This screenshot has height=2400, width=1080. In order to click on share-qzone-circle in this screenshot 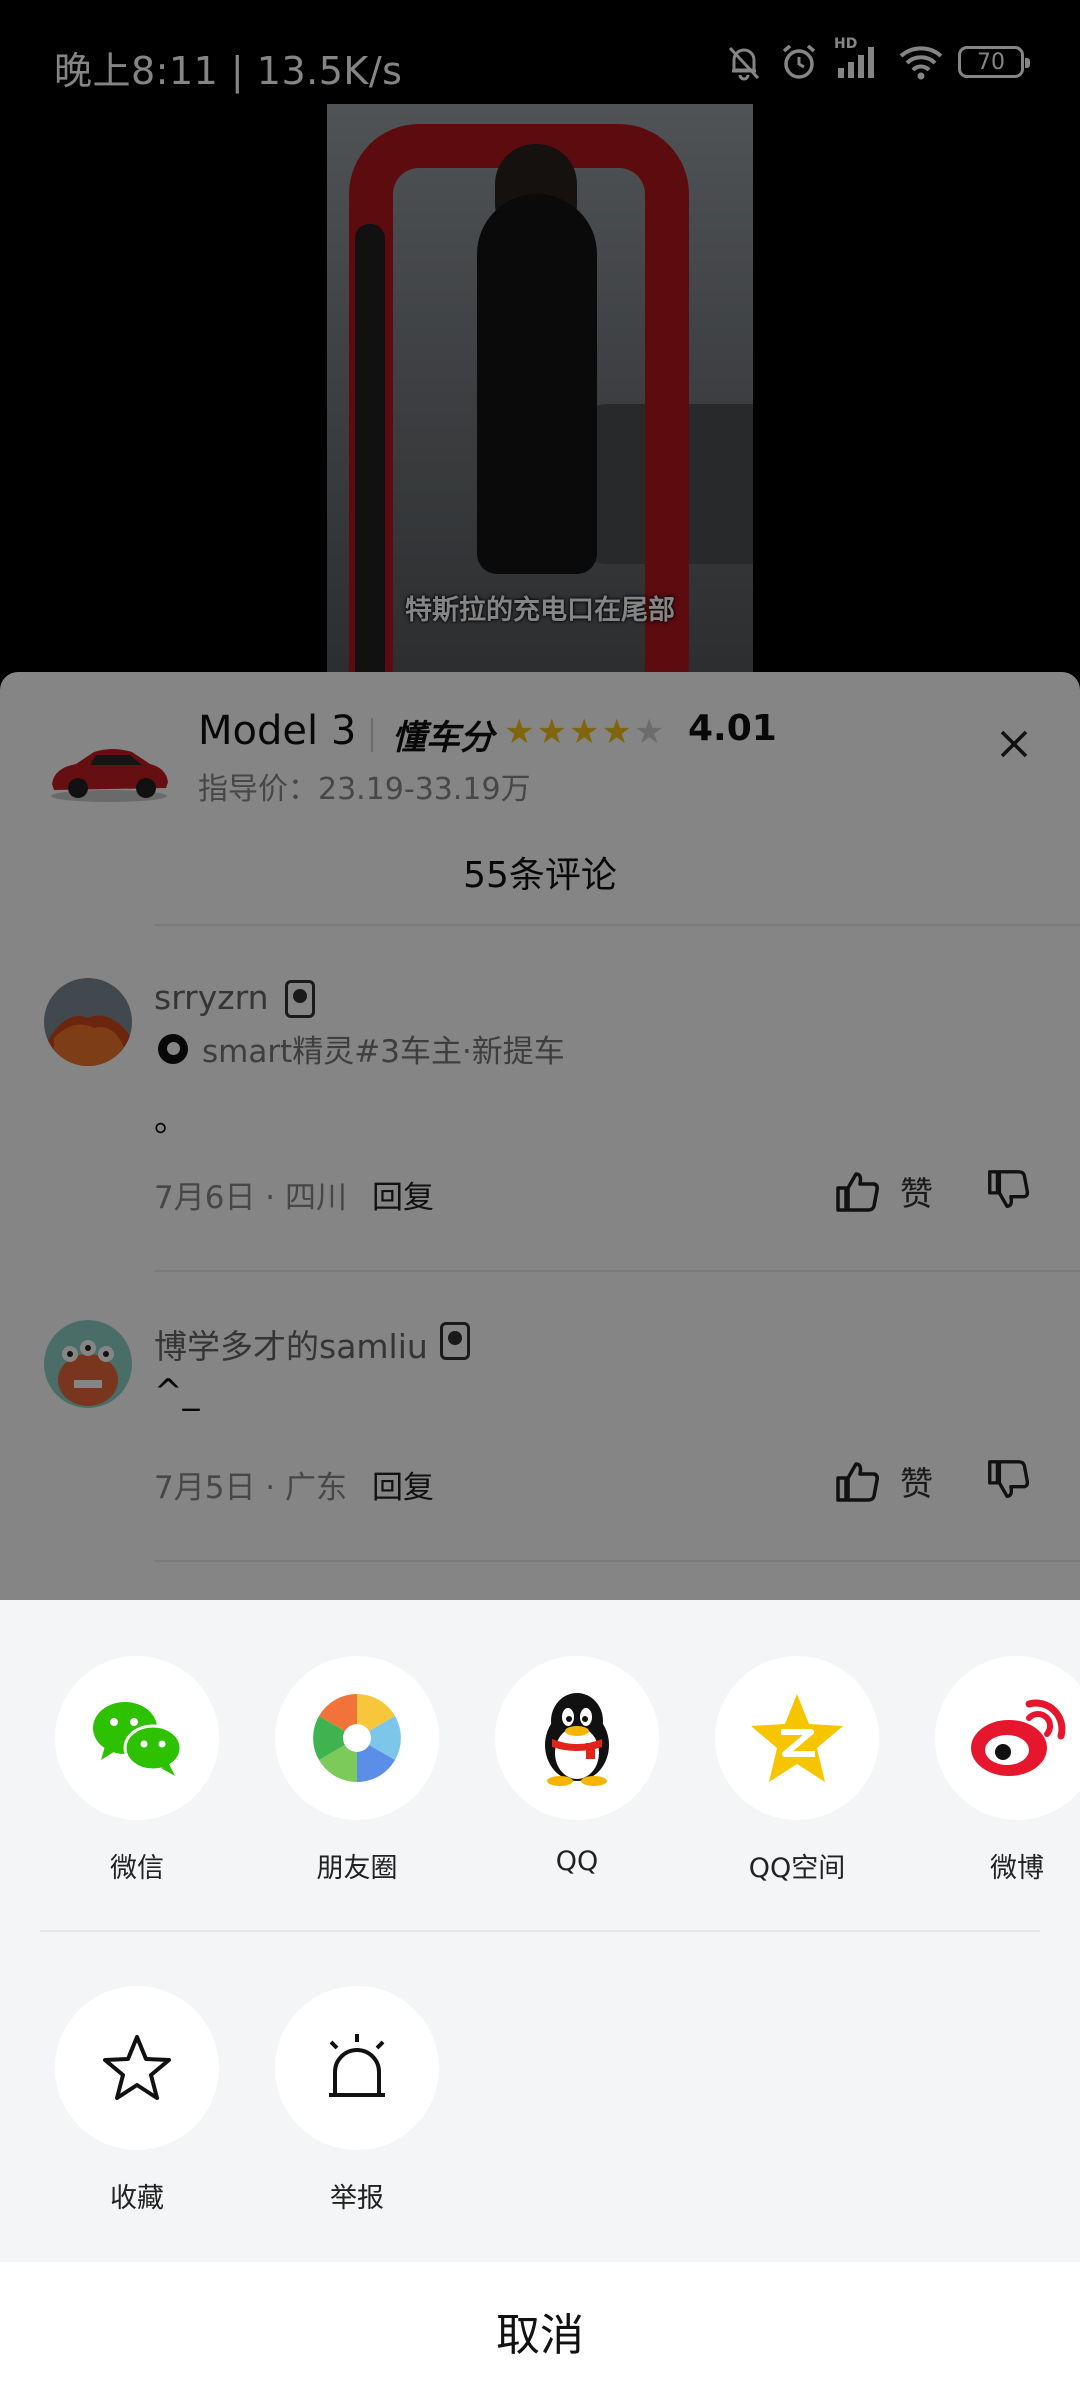, I will do `click(797, 1738)`.